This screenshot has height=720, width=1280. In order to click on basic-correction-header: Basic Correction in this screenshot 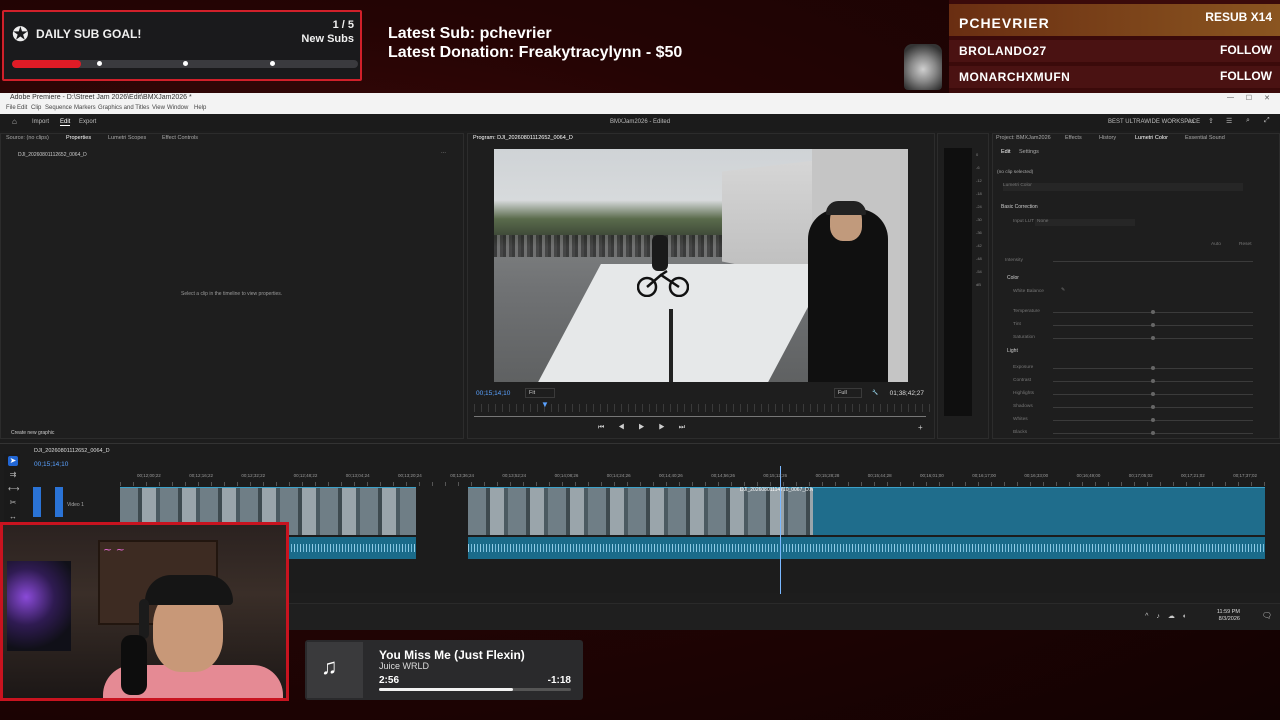, I will do `click(1019, 207)`.